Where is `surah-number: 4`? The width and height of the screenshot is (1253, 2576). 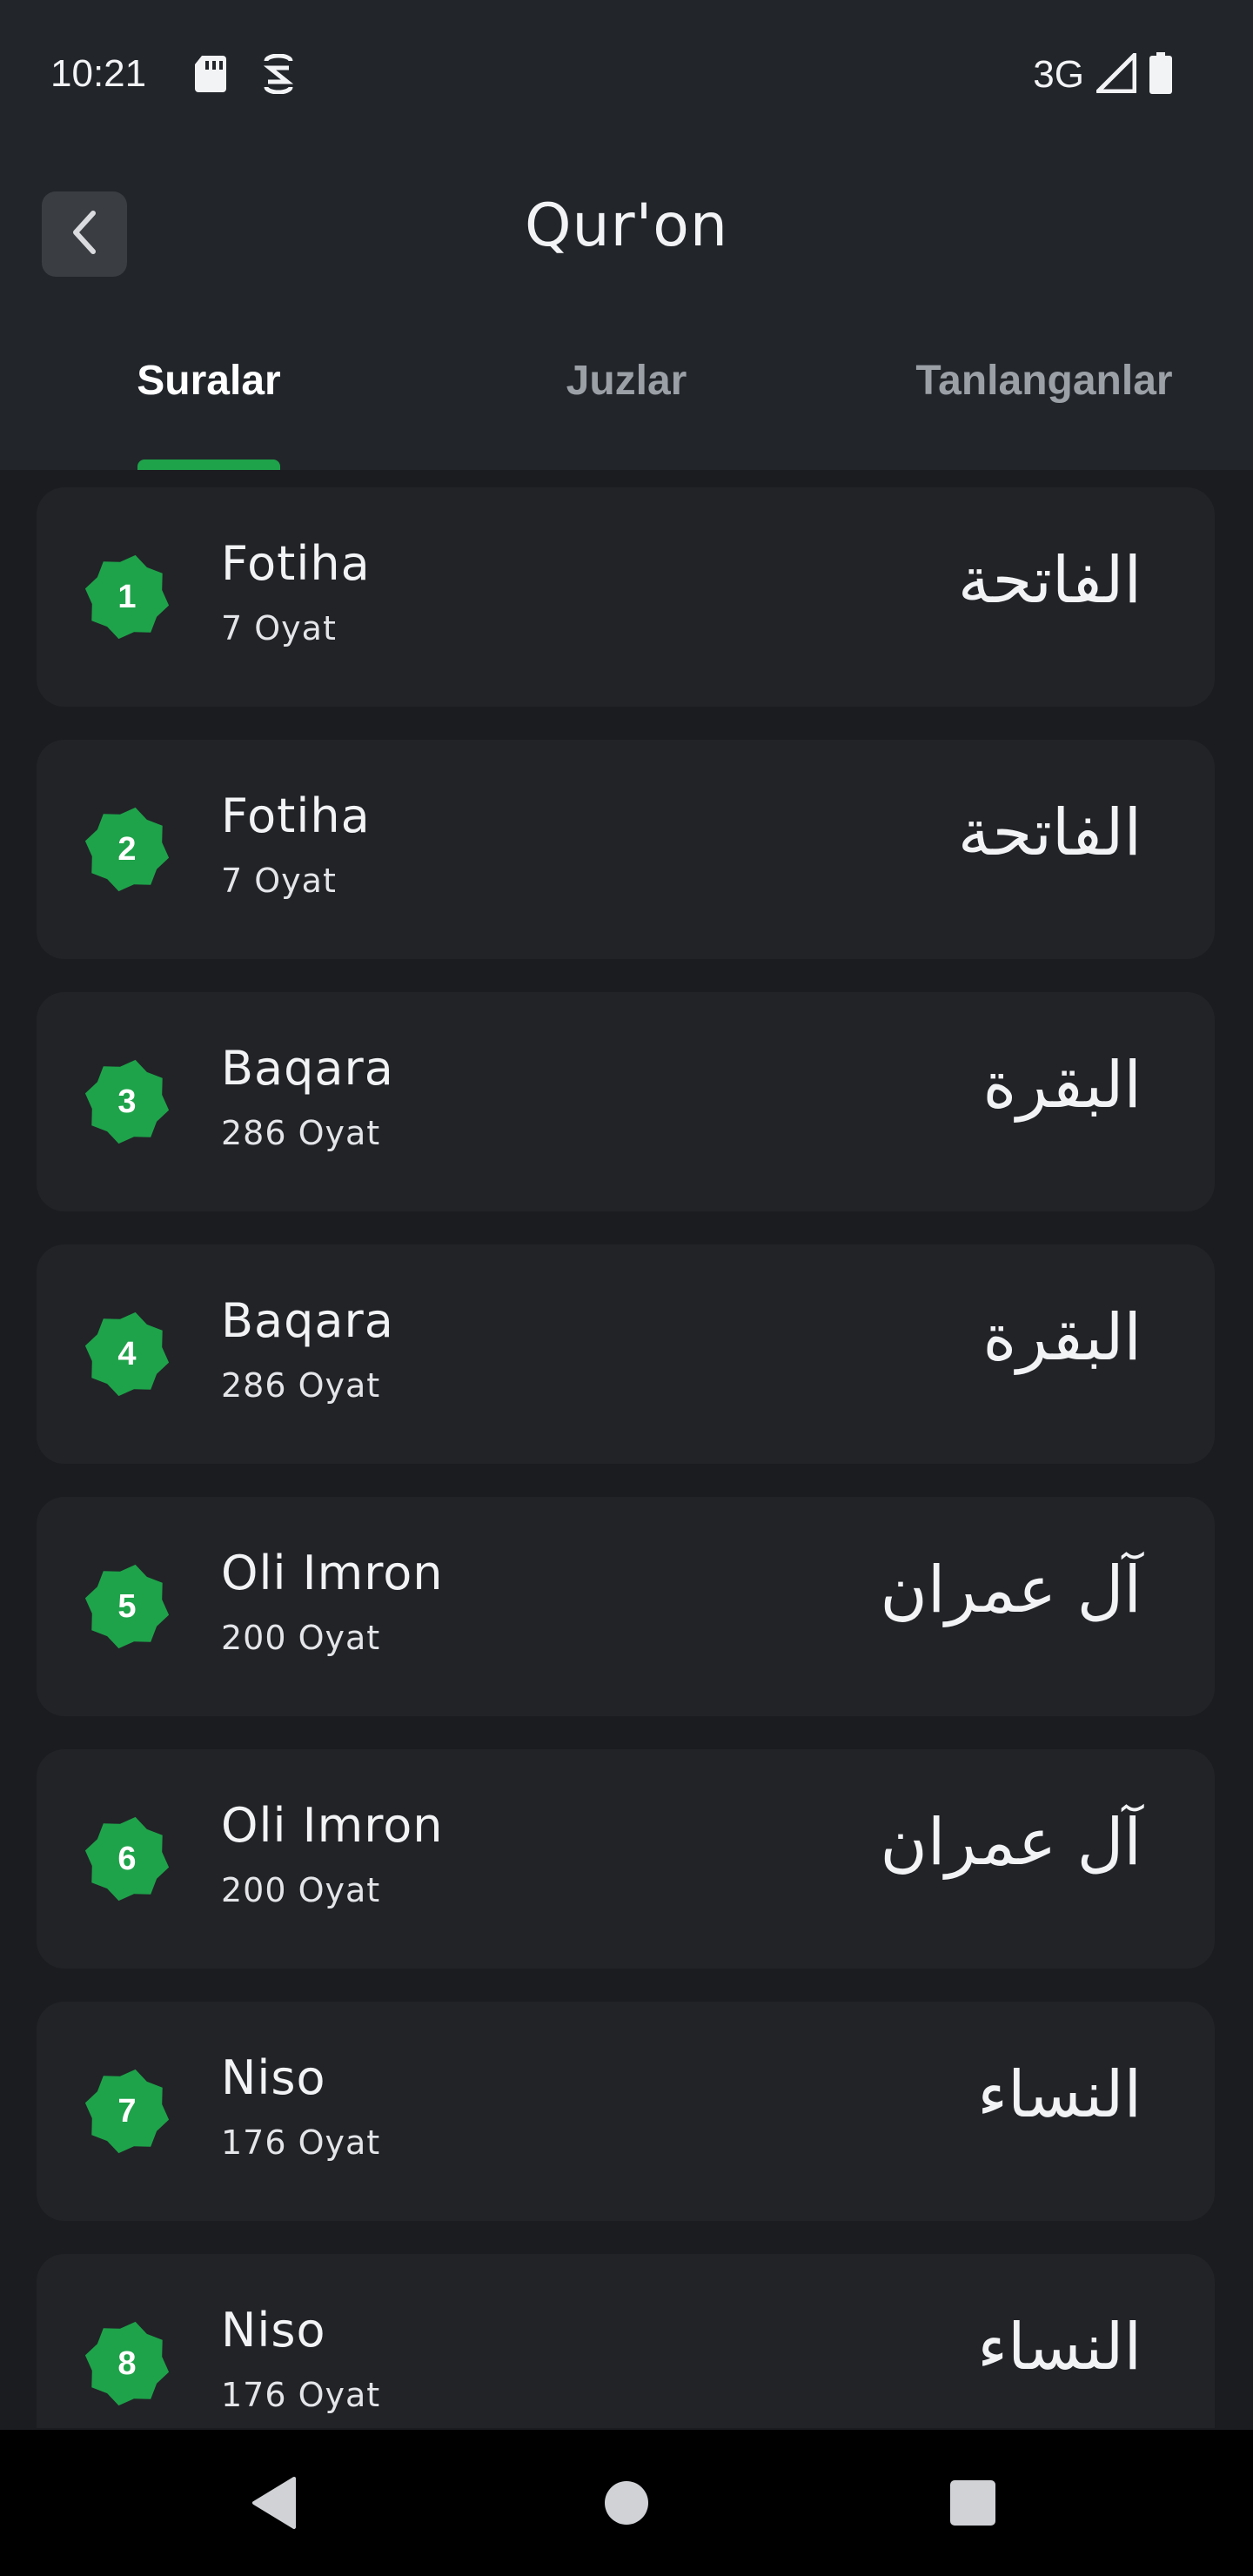
surah-number: 4 is located at coordinates (127, 1354).